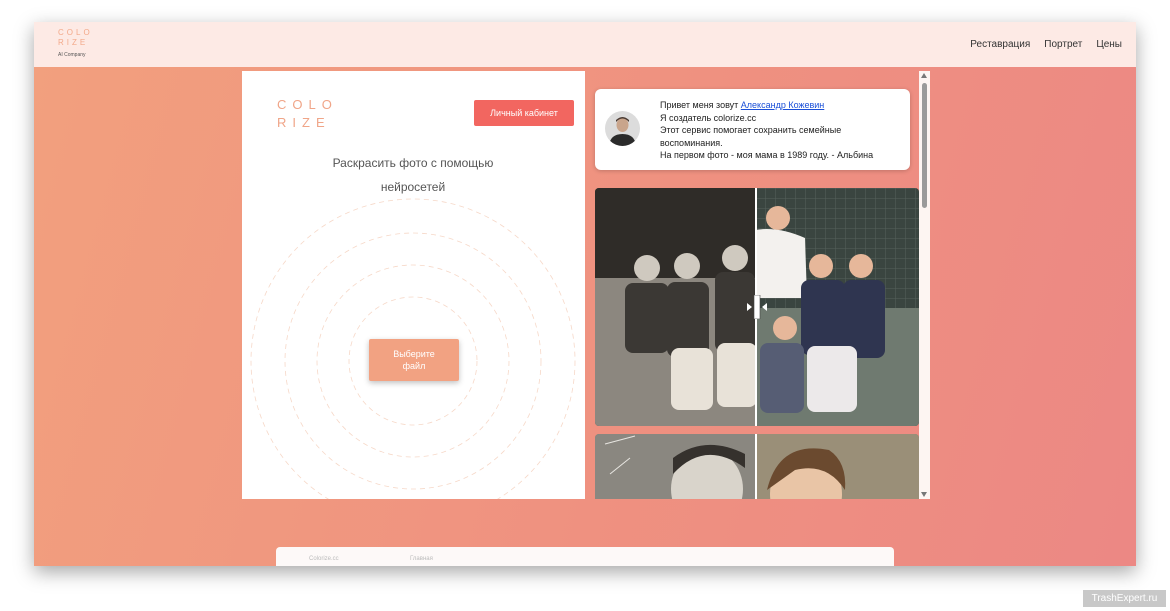 The height and width of the screenshot is (611, 1170). I want to click on footer-brand: Colorize.cc, so click(324, 559).